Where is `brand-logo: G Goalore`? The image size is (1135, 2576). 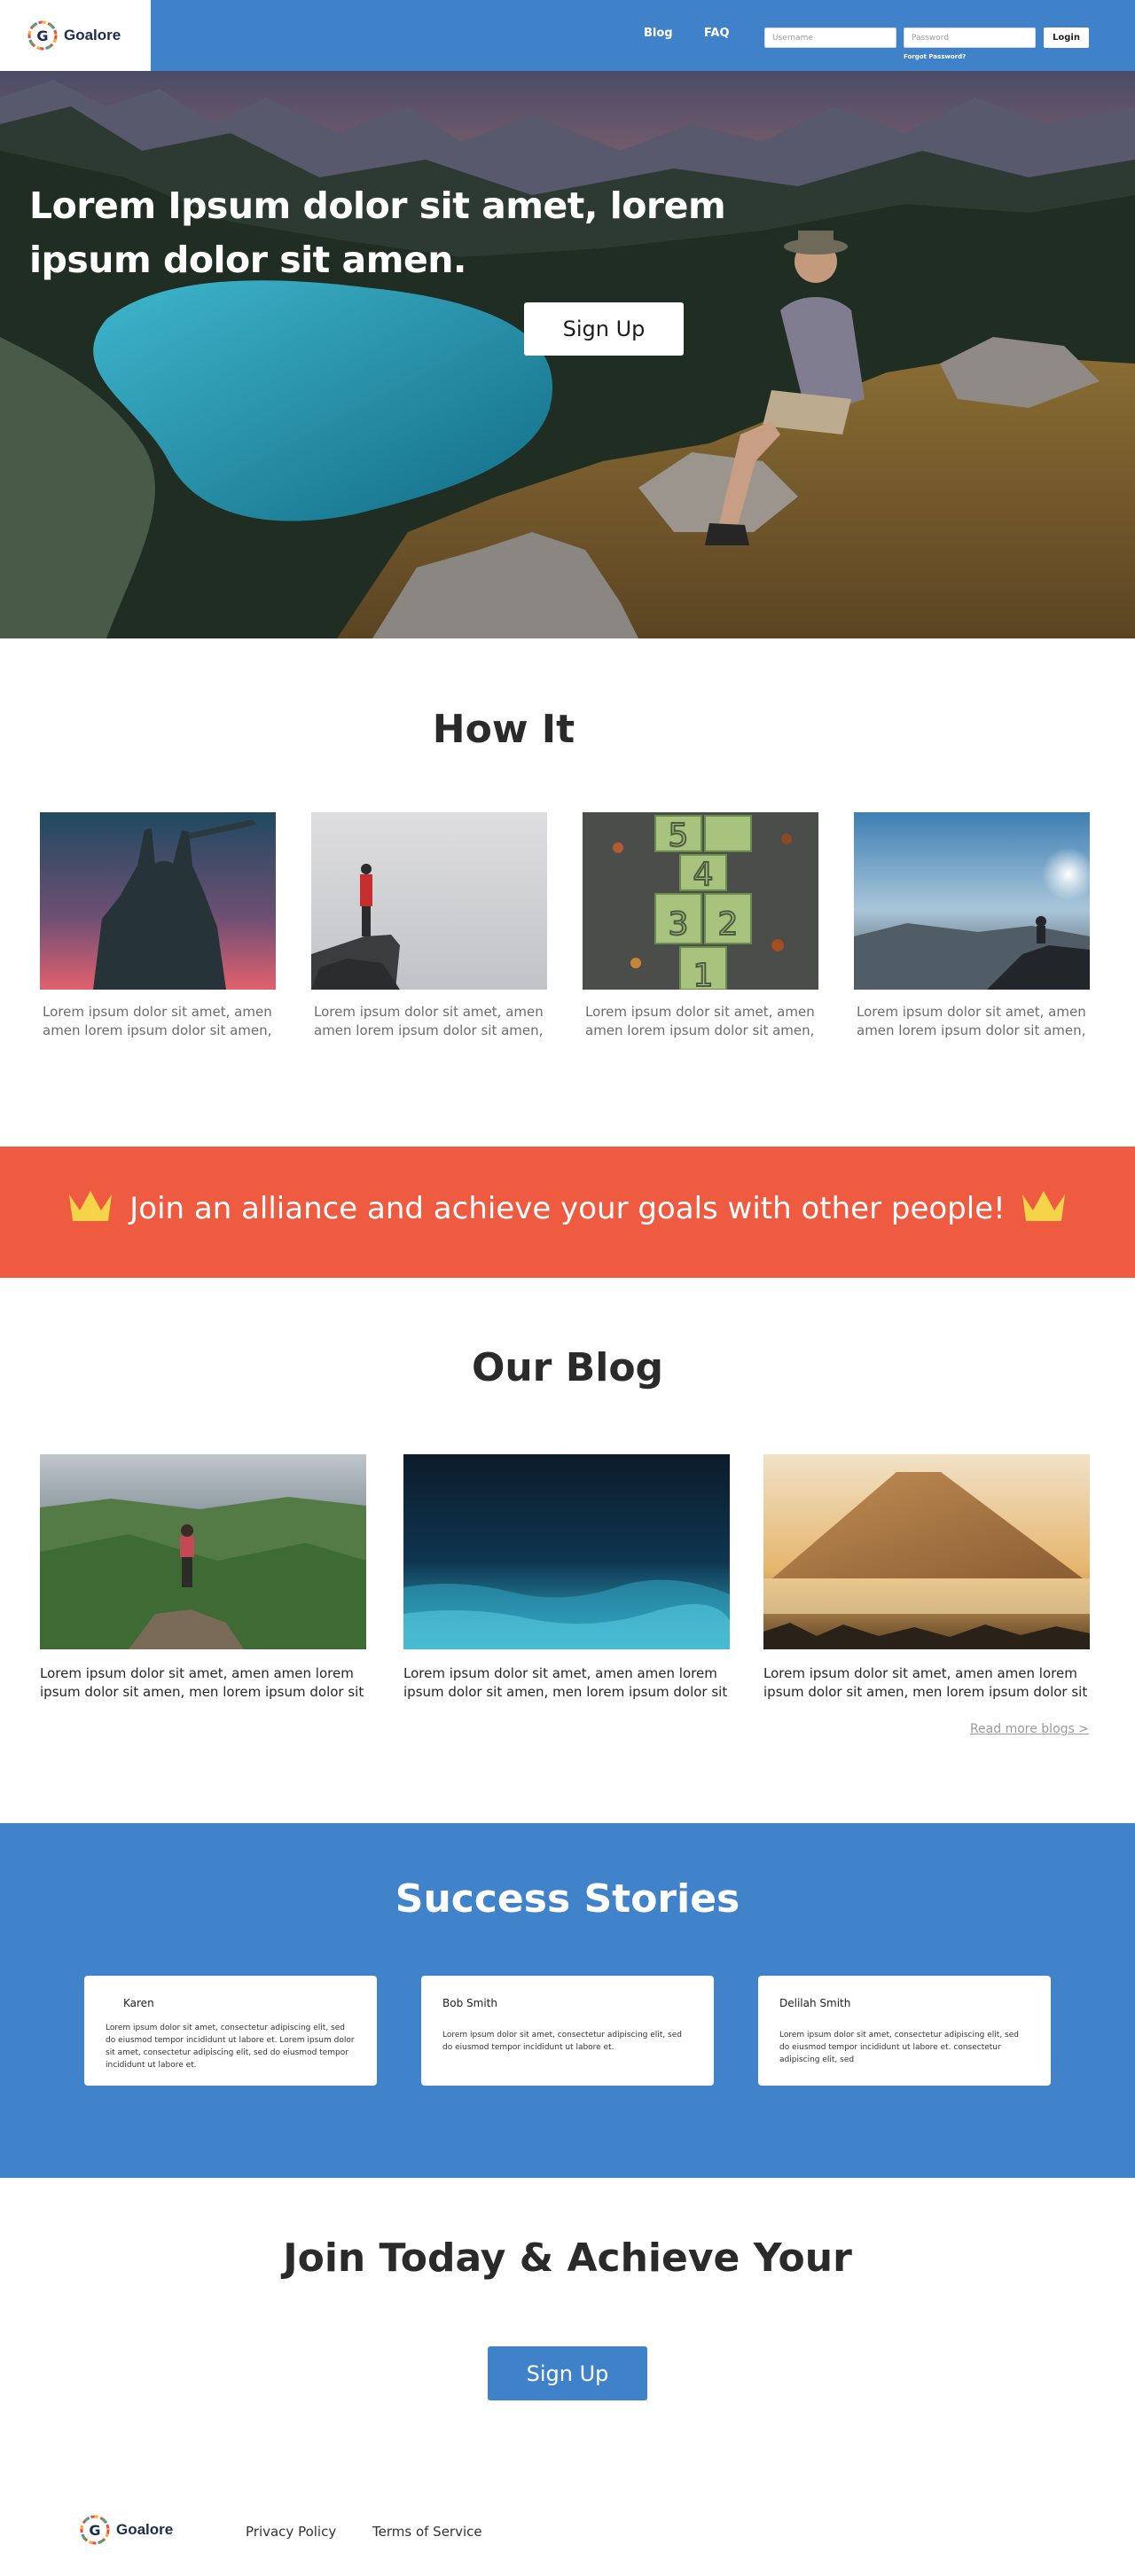 brand-logo: G Goalore is located at coordinates (75, 35).